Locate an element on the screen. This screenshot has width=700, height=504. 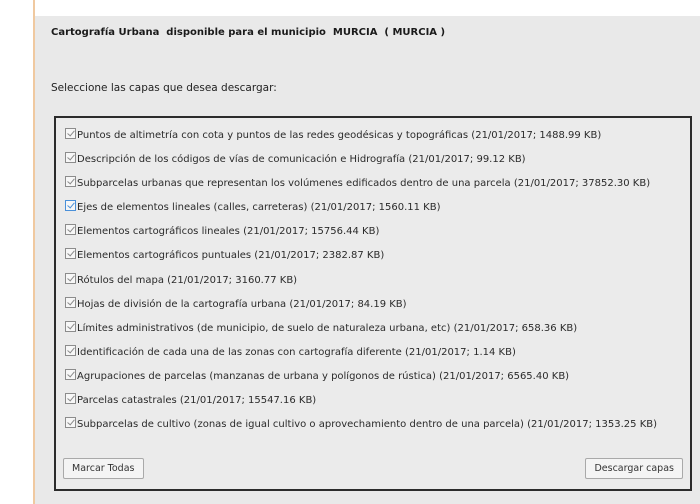
download-layers-button: Descargar capas is located at coordinates (634, 468).